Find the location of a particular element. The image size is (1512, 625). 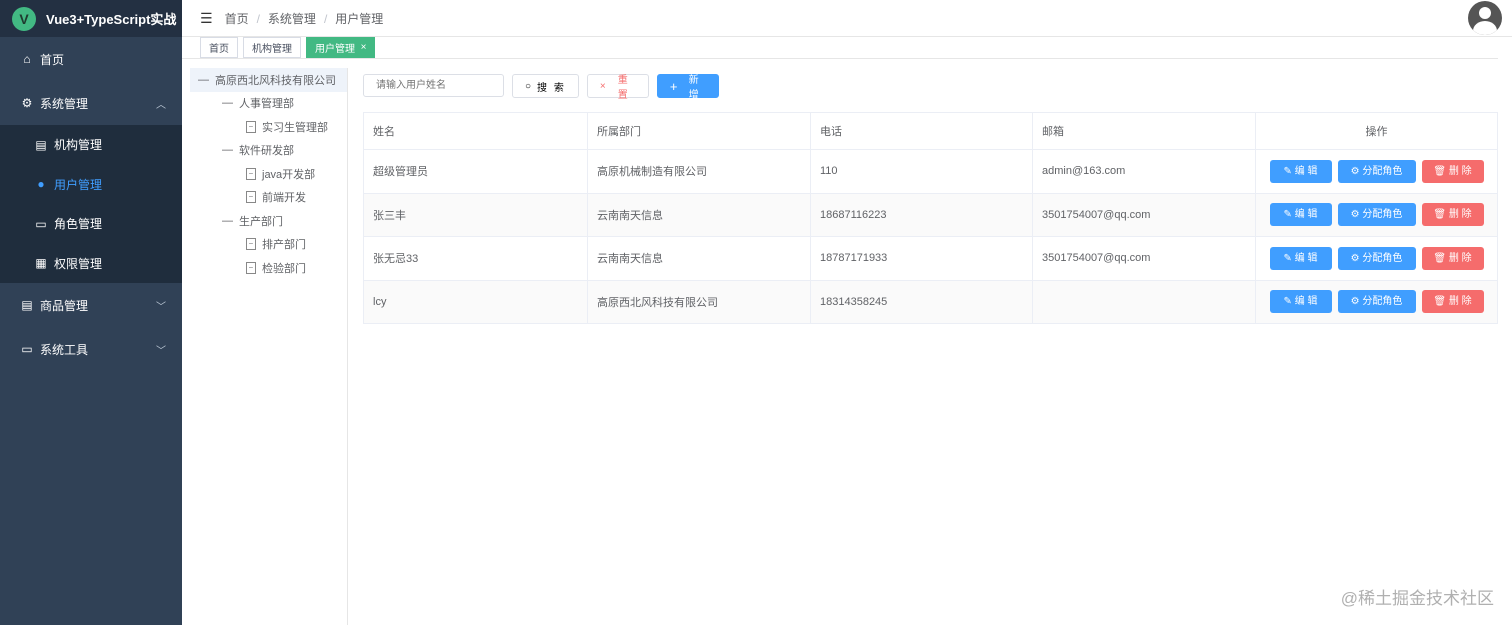

search-button: ○ 搜 索 is located at coordinates (545, 86).